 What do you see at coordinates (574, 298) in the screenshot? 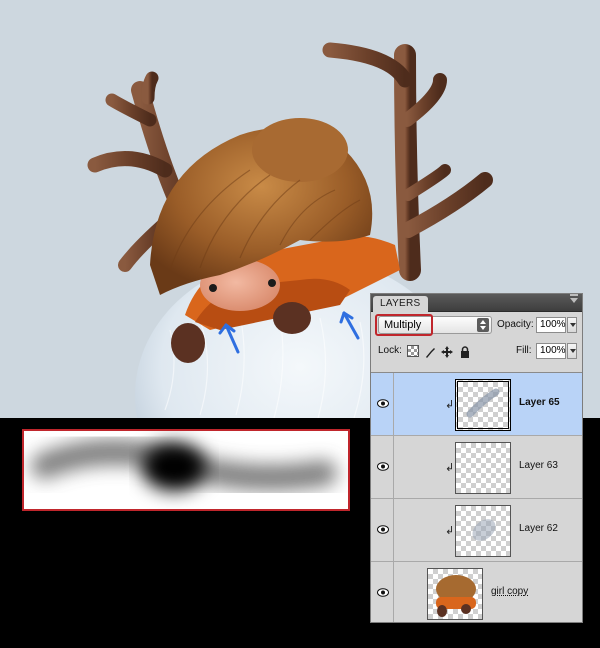
I see `panel-menu-icon` at bounding box center [574, 298].